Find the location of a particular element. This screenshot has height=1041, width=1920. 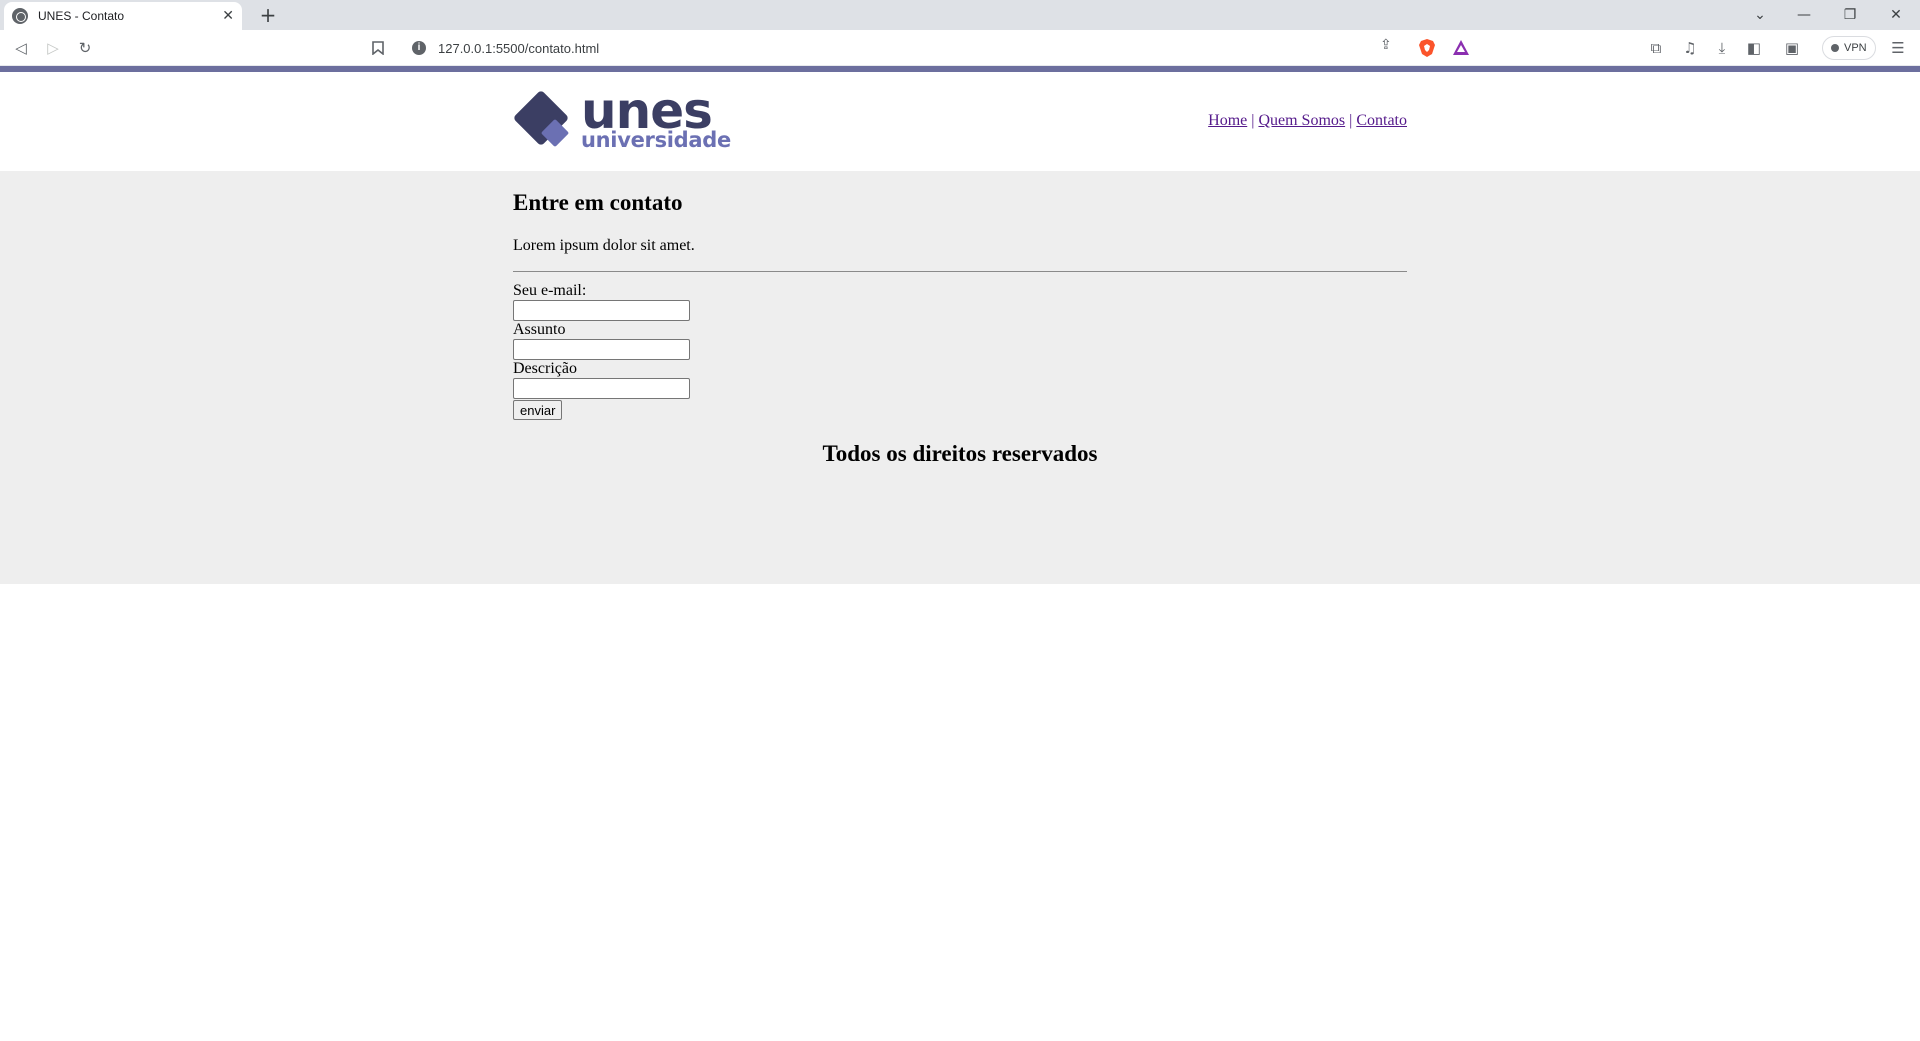

back-button: ◁ is located at coordinates (21, 48).